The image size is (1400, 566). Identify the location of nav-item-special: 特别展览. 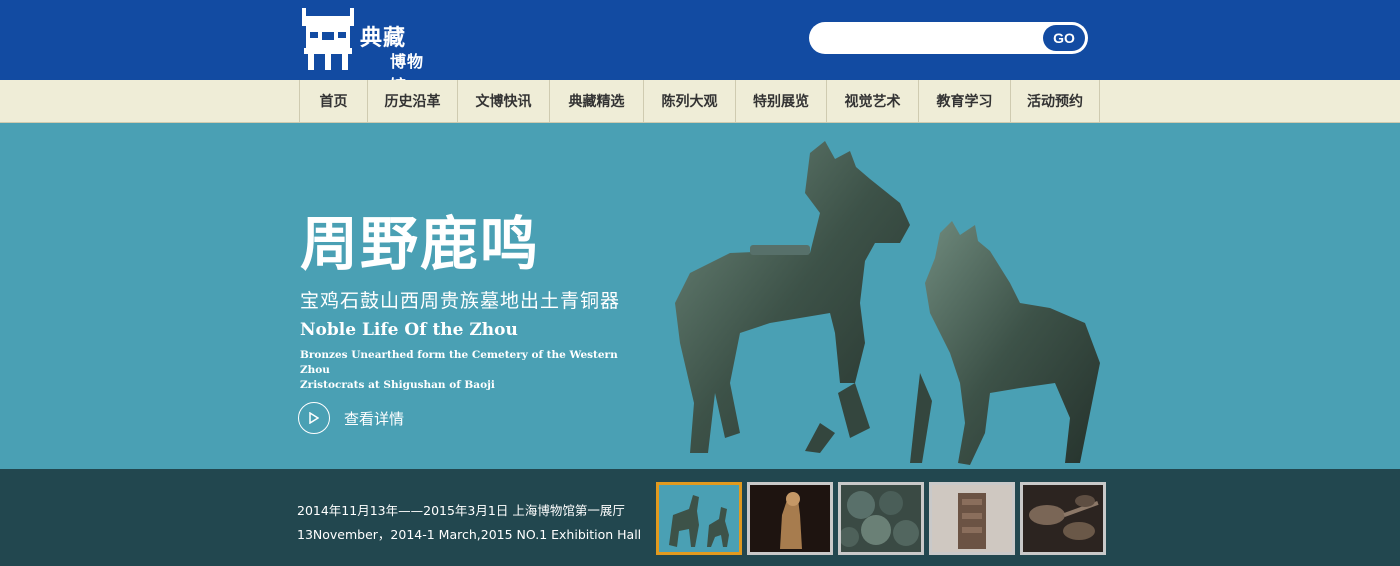
(781, 101).